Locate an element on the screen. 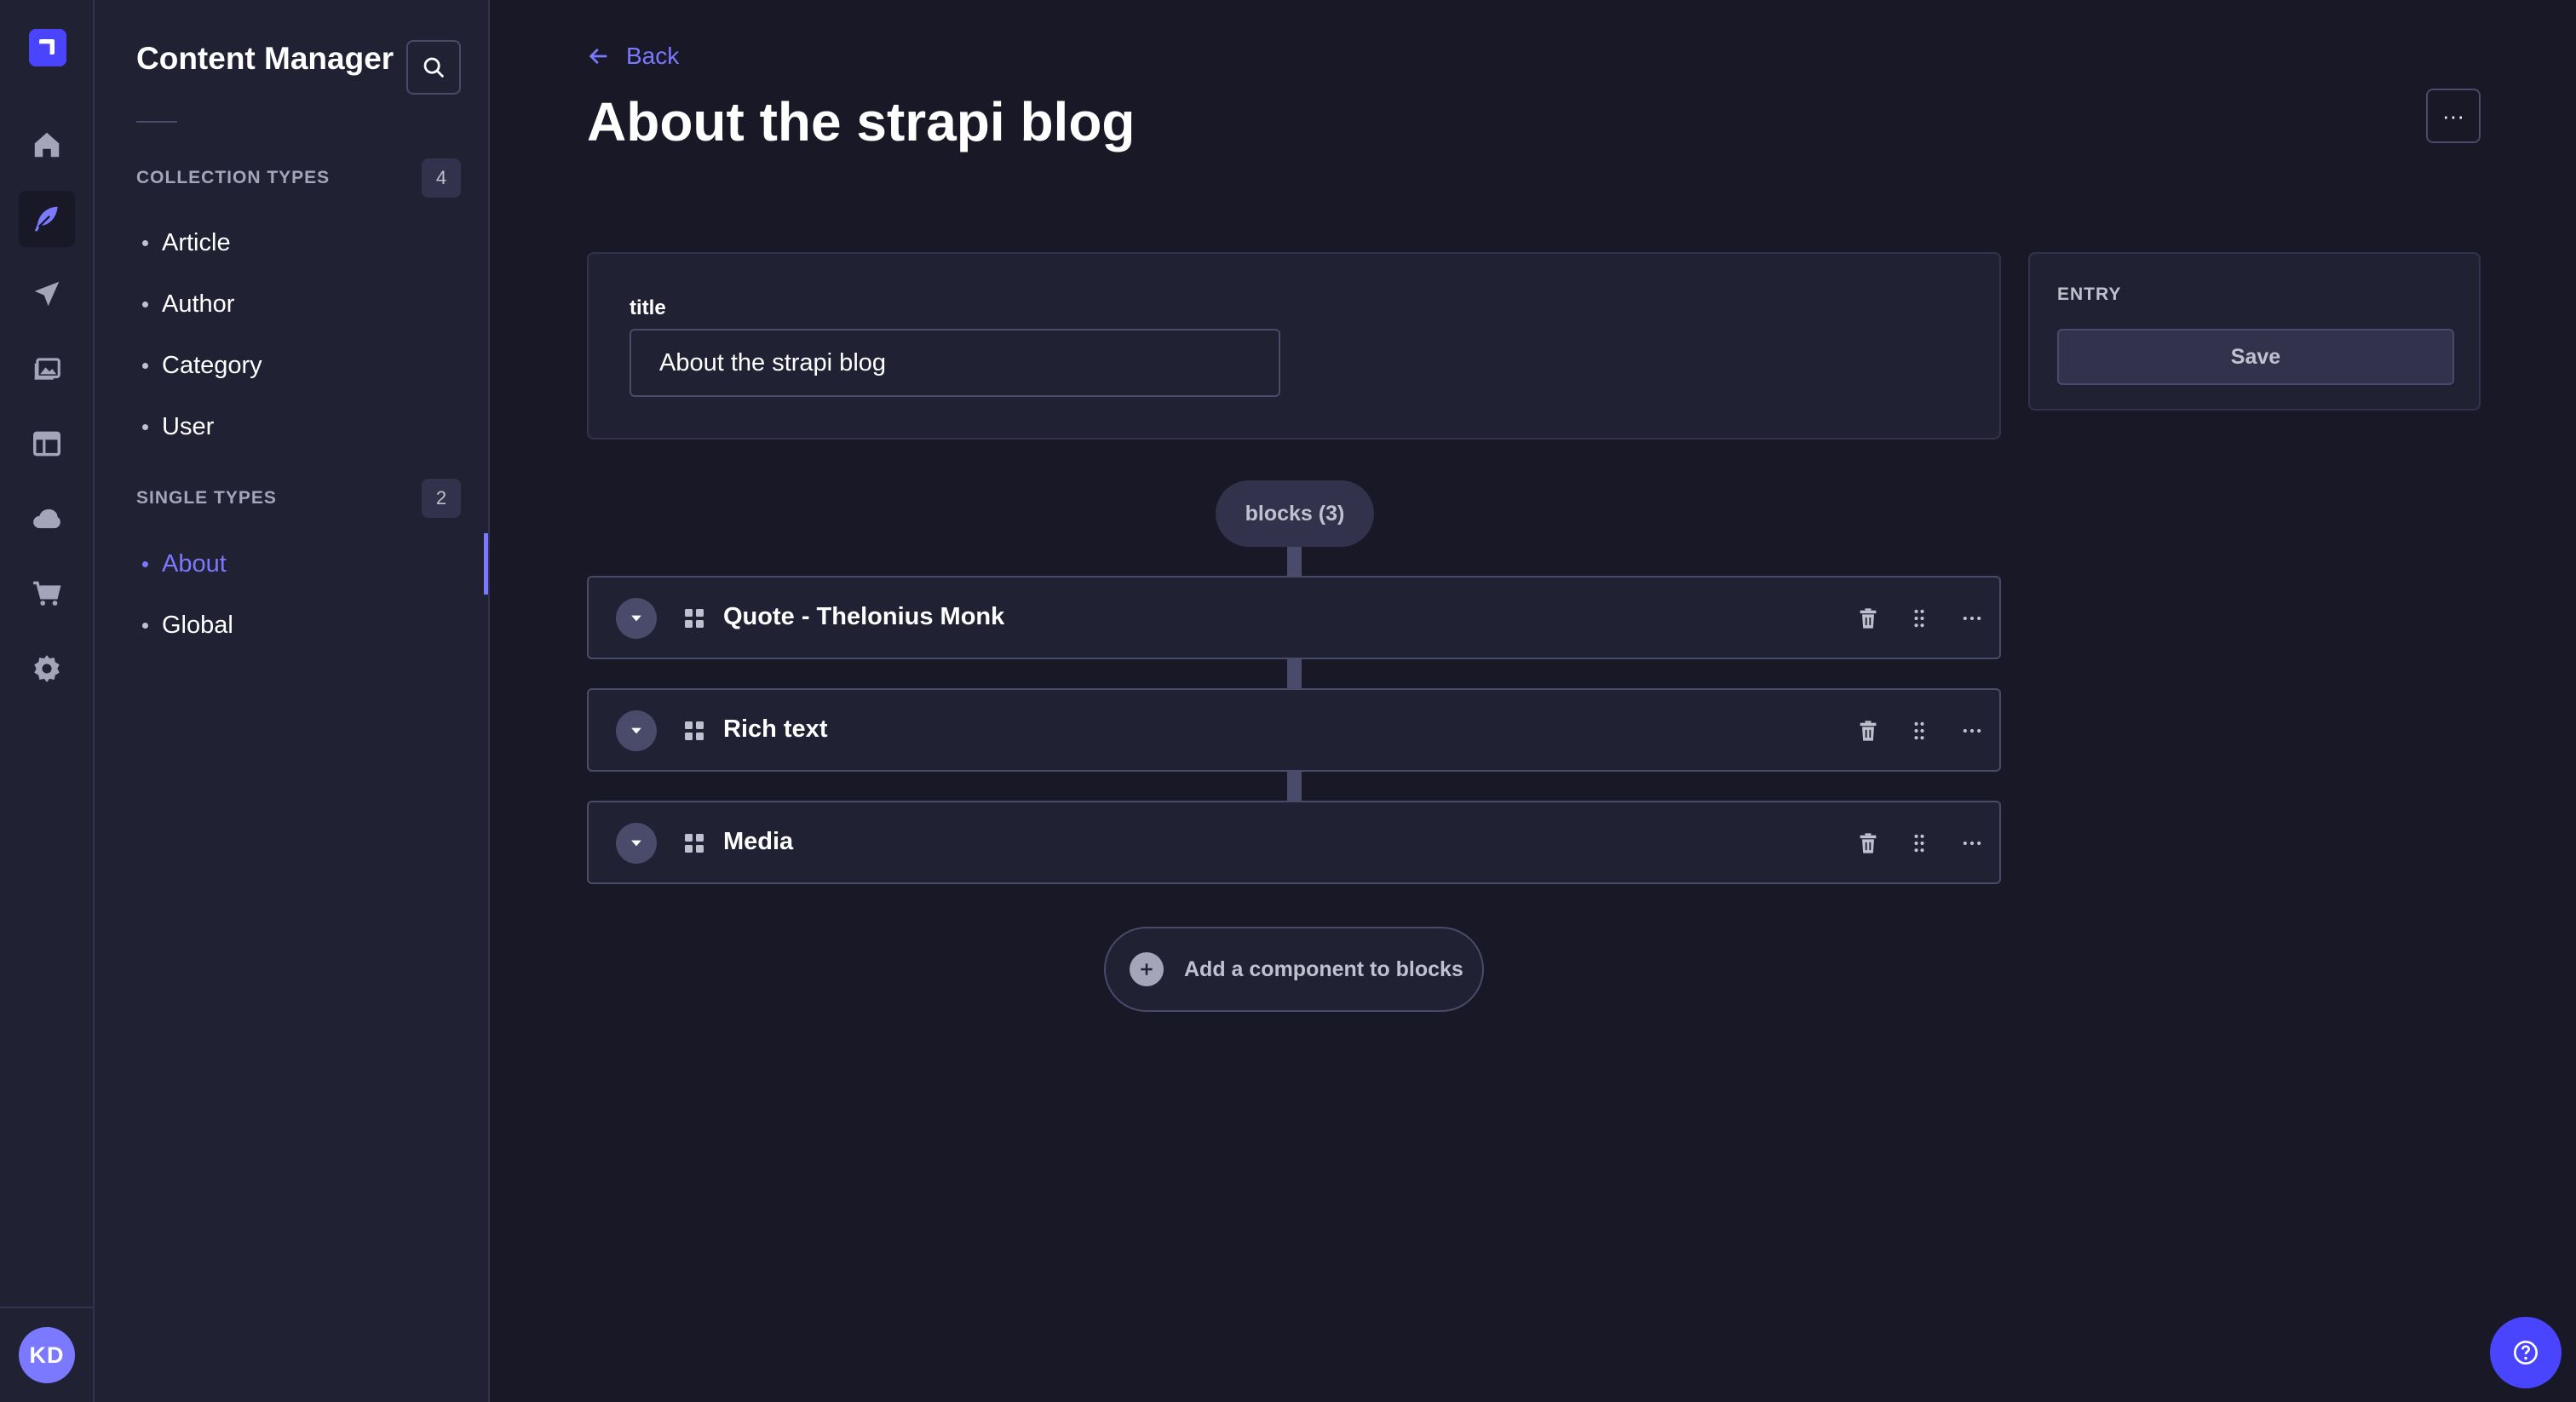 Image resolution: width=2576 pixels, height=1402 pixels. sidebar-item-label: Author is located at coordinates (199, 304).